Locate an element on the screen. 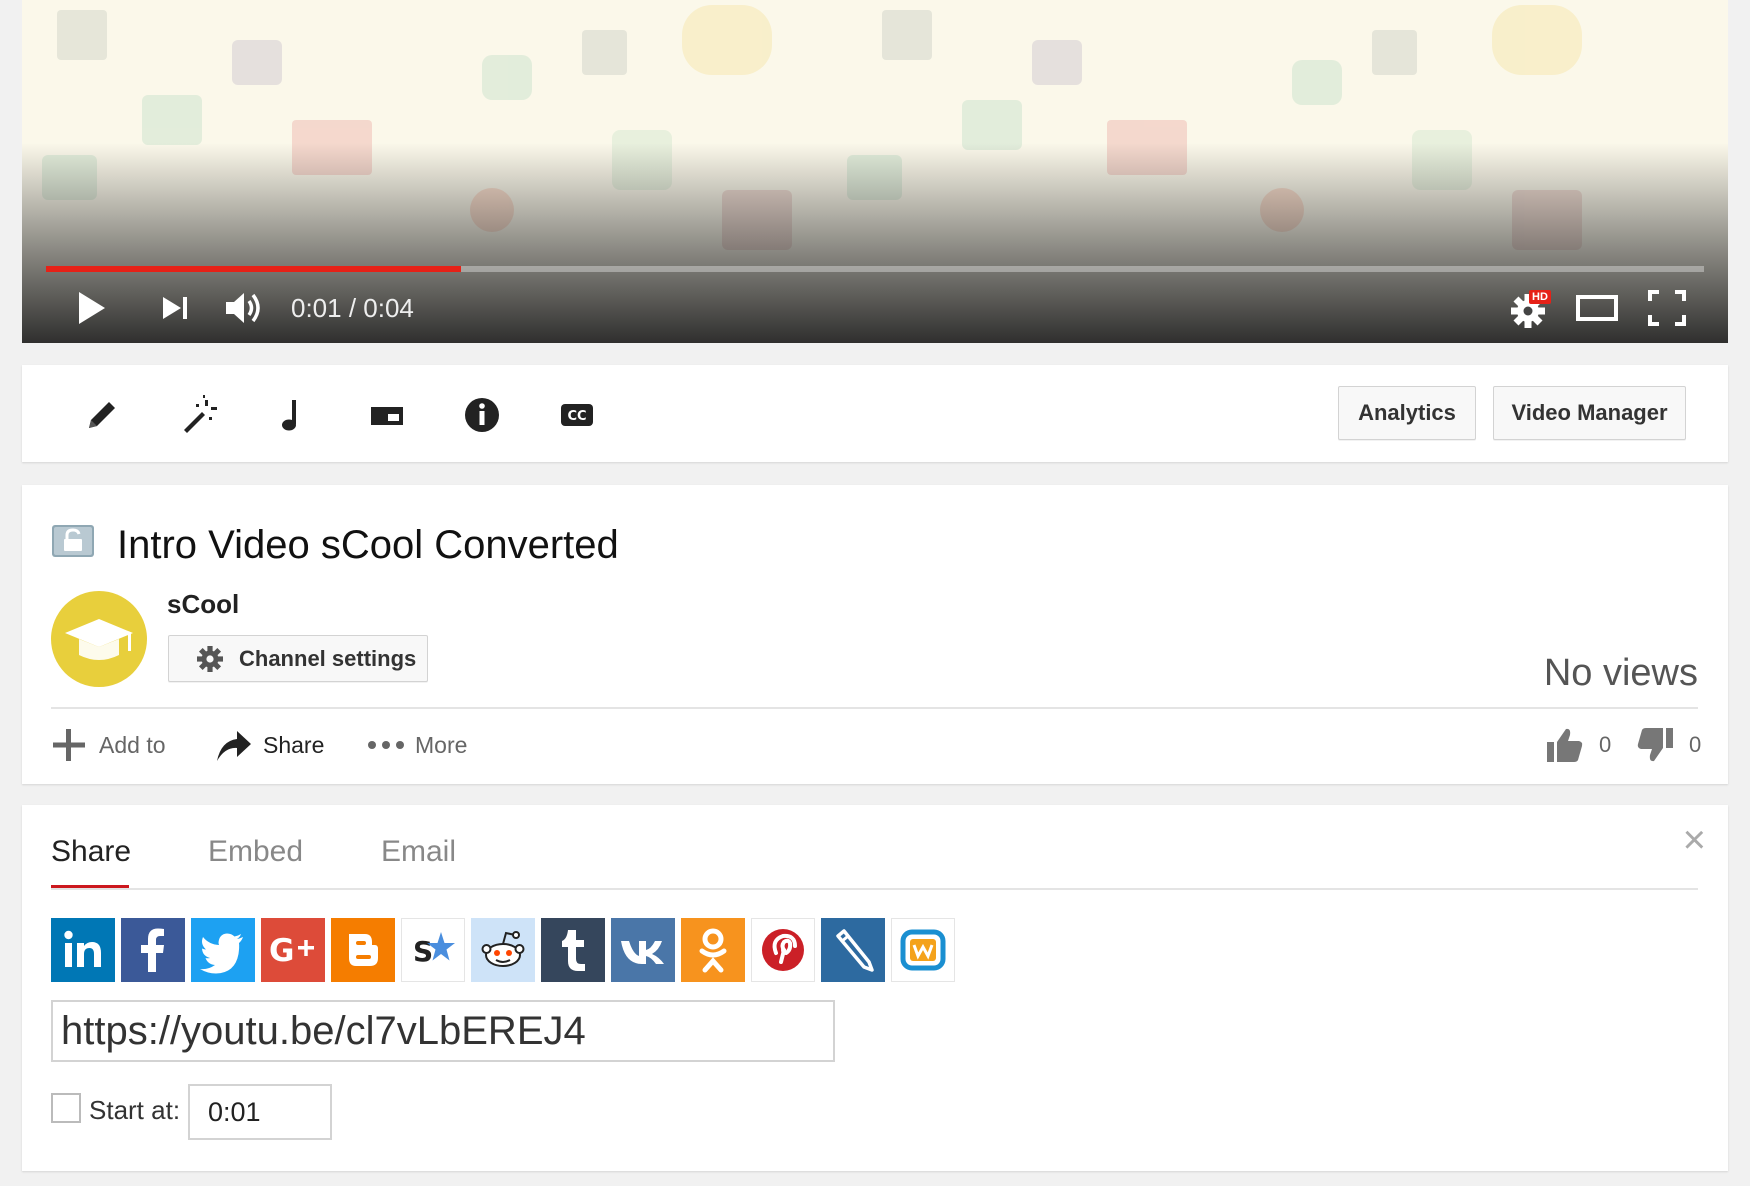  subtitles-button: CC is located at coordinates (577, 415).